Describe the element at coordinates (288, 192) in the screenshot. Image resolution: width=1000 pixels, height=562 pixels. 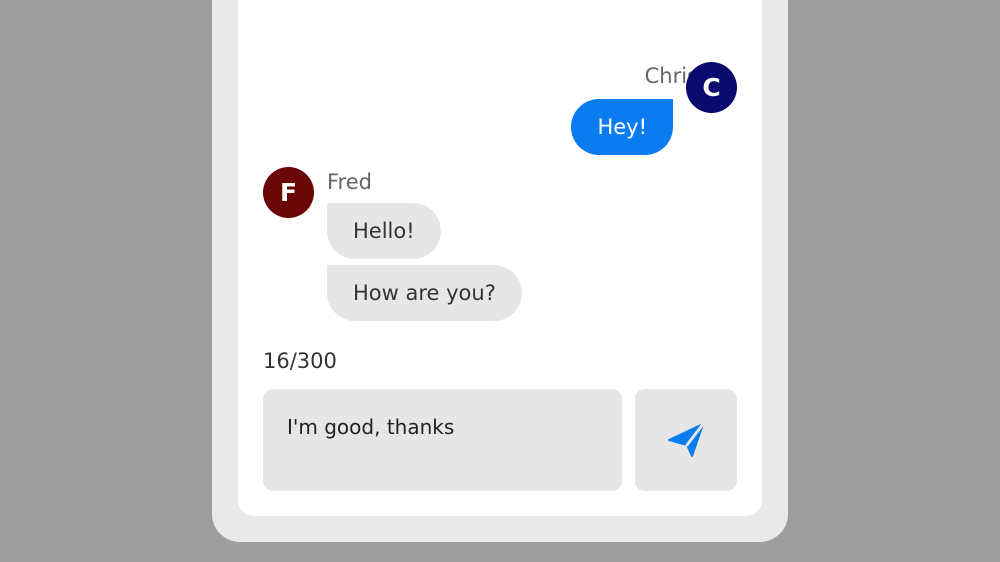
I see `avatar-fred: F` at that location.